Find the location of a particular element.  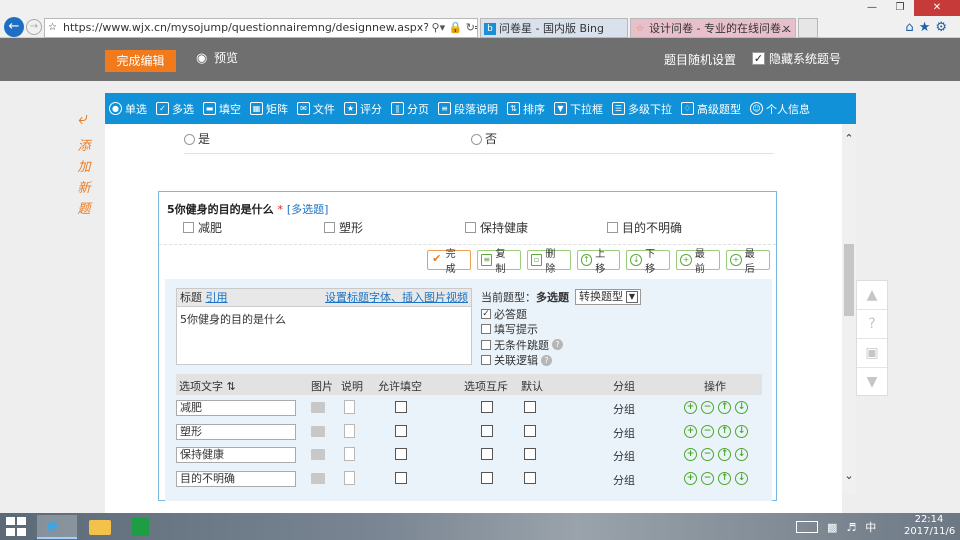

quote-link: 引用 is located at coordinates (217, 297).